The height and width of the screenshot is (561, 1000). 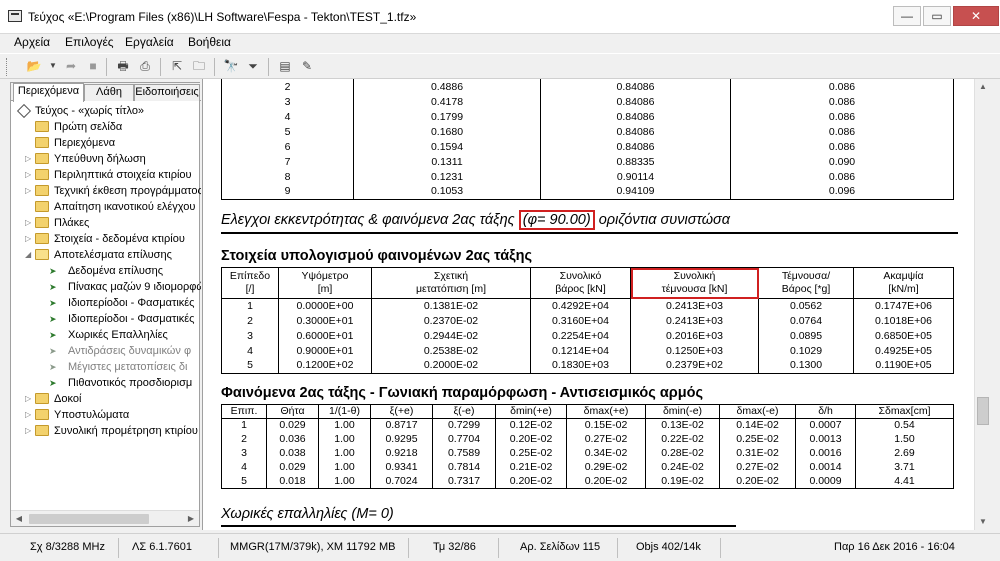 I want to click on tree-item: Απαίτηση ικανοτικού ελέγχου, so click(x=106, y=207).